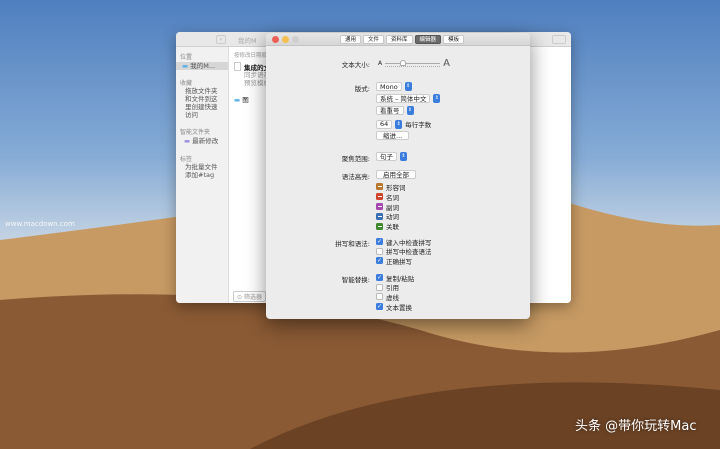 This screenshot has height=449, width=720. Describe the element at coordinates (386, 156) in the screenshot. I see `focus-value: 句子` at that location.